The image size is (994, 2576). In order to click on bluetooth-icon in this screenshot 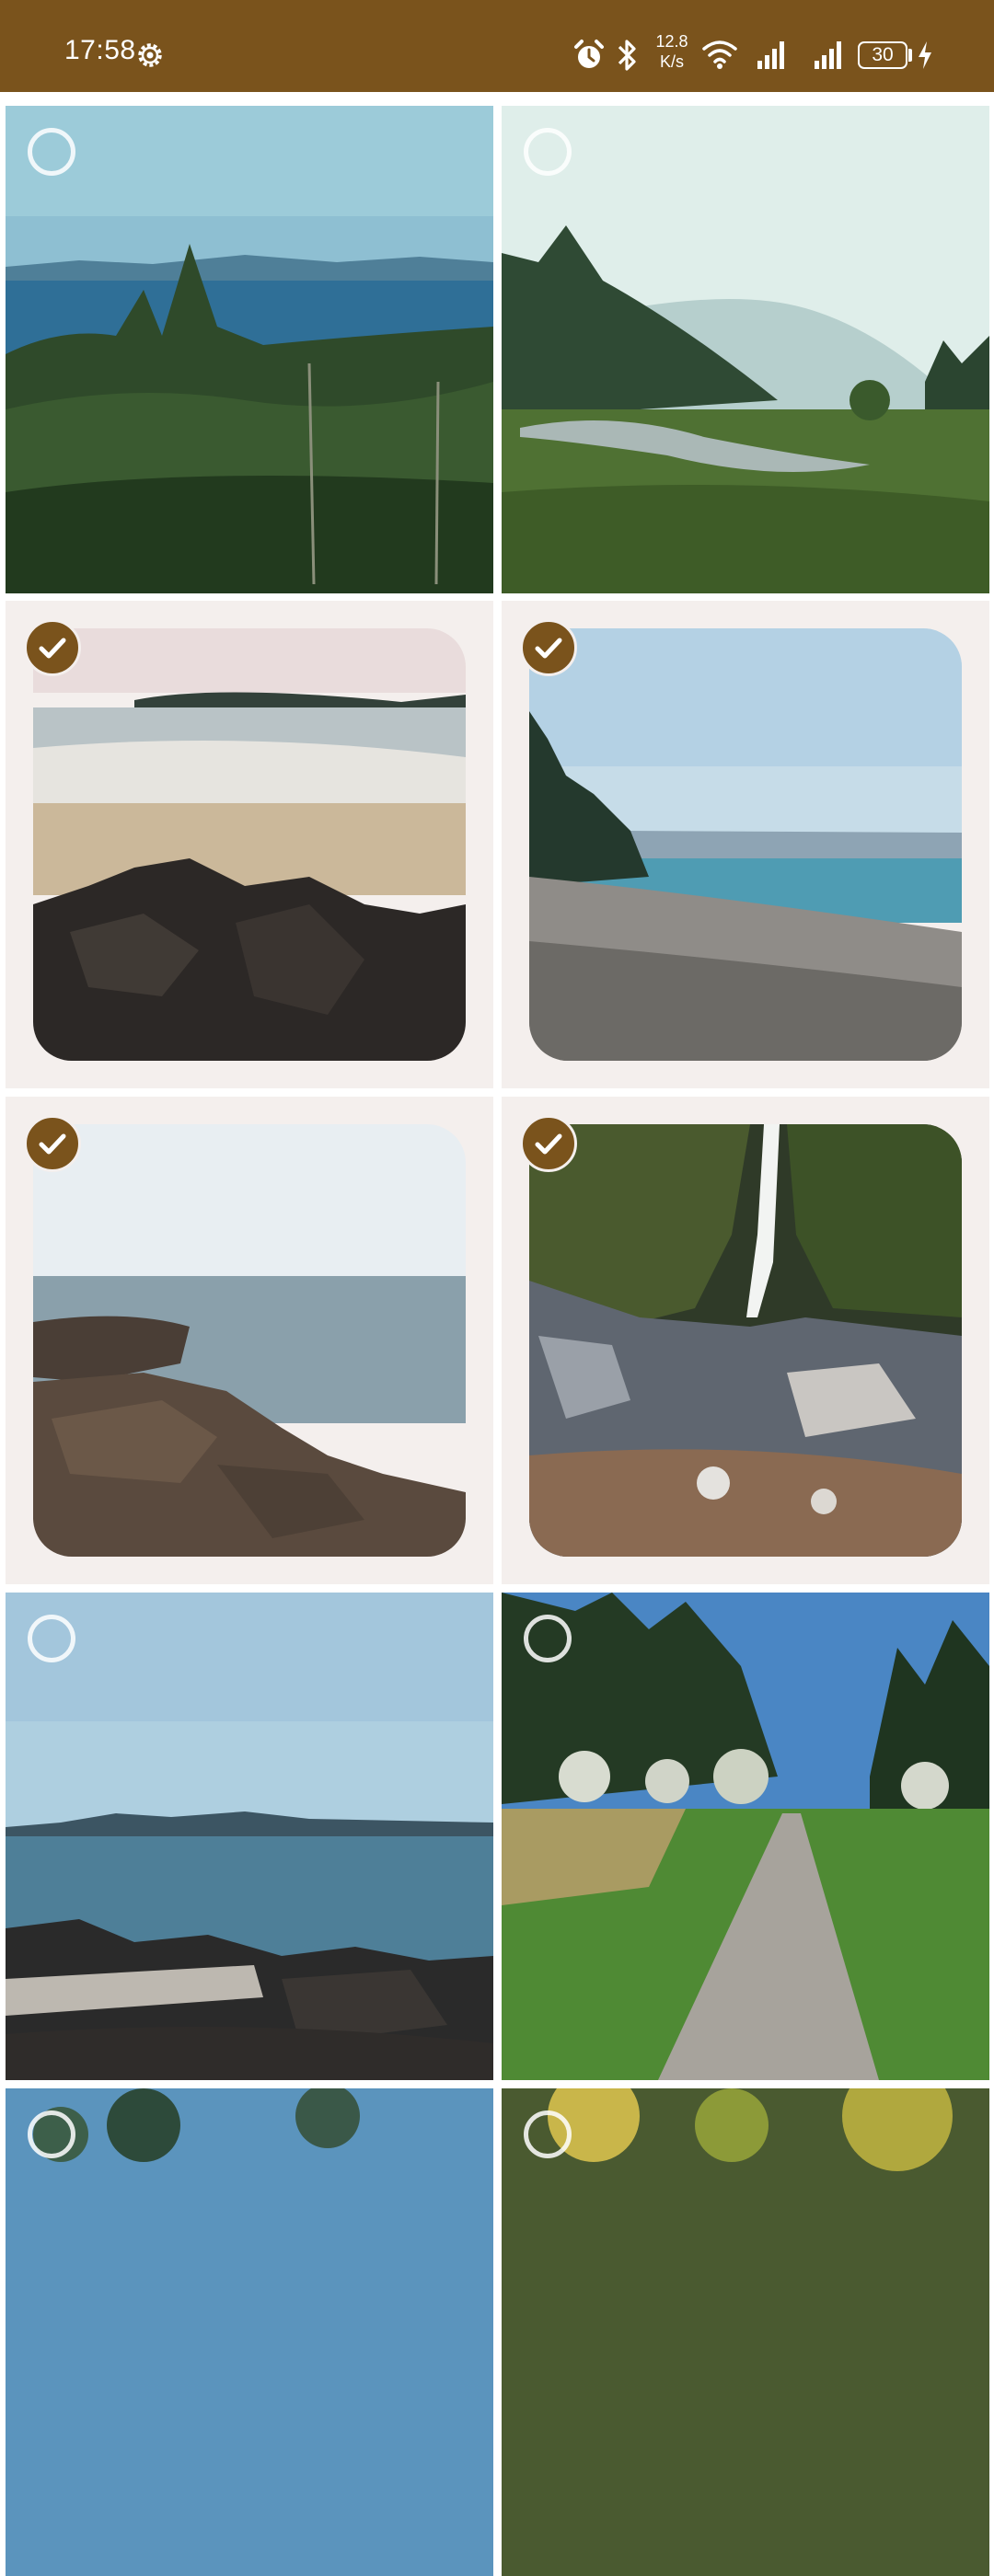, I will do `click(627, 55)`.